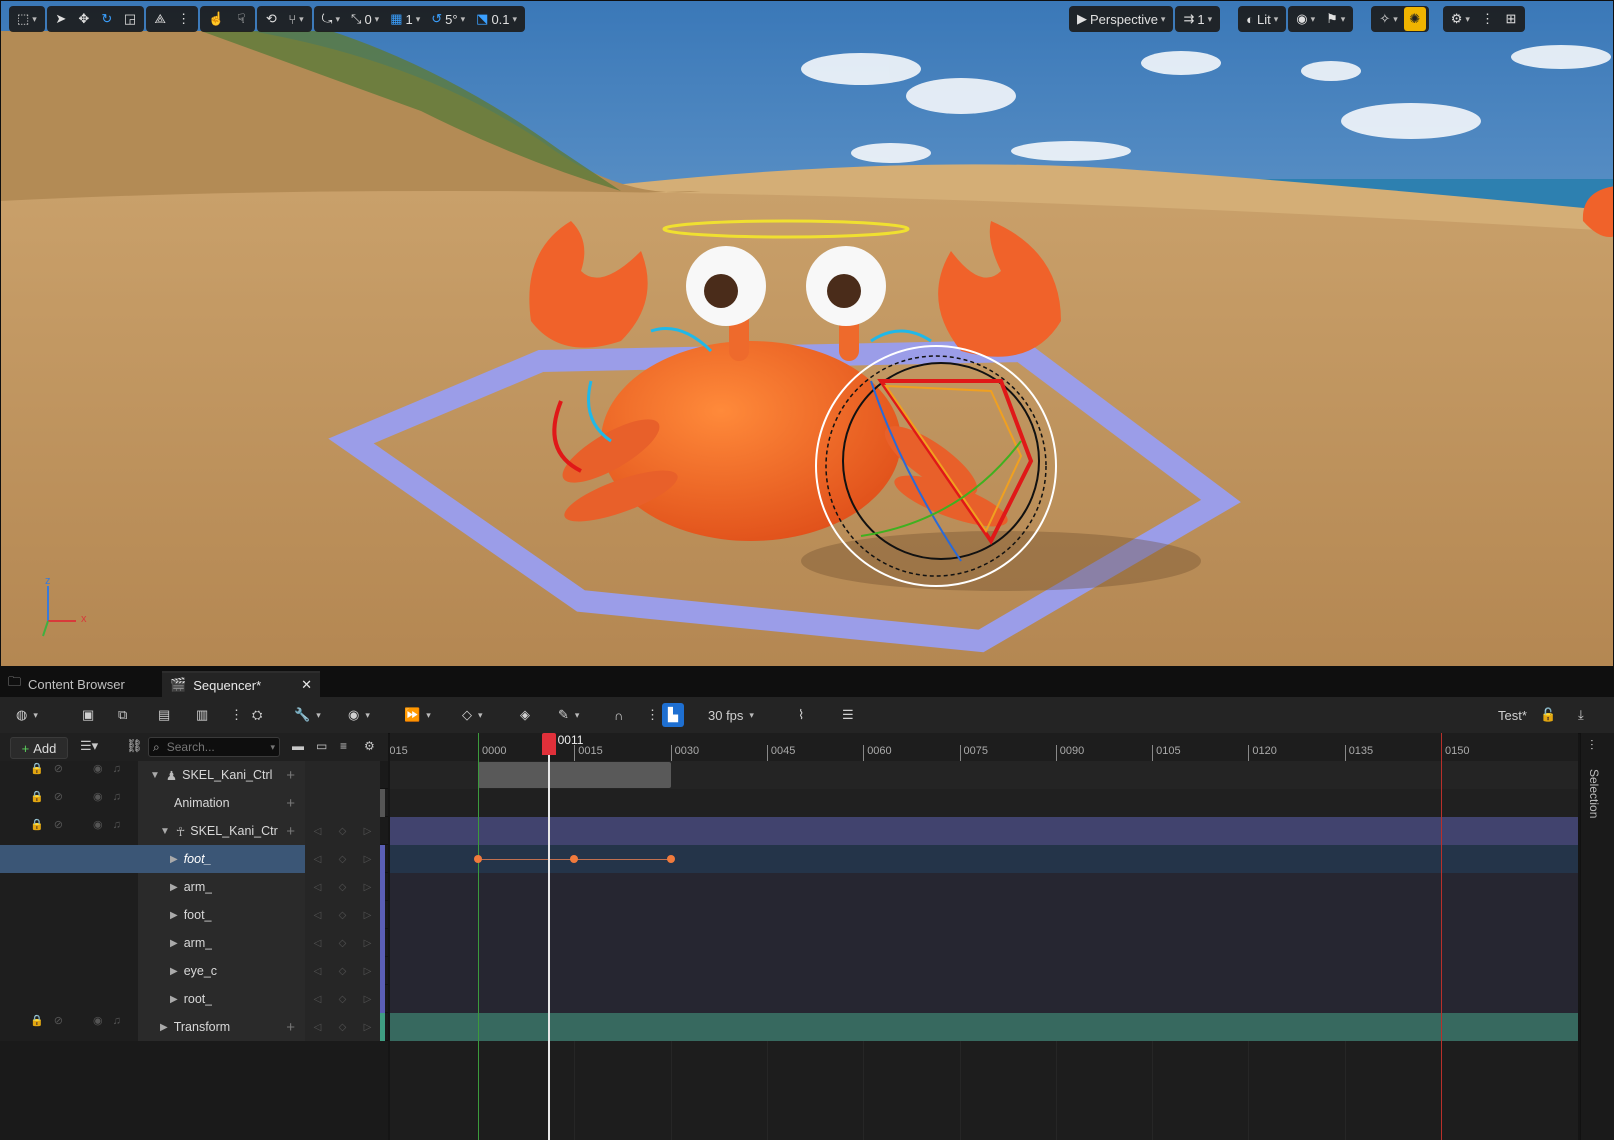 The image size is (1614, 1140). I want to click on render-movie-button: ▤, so click(164, 715).